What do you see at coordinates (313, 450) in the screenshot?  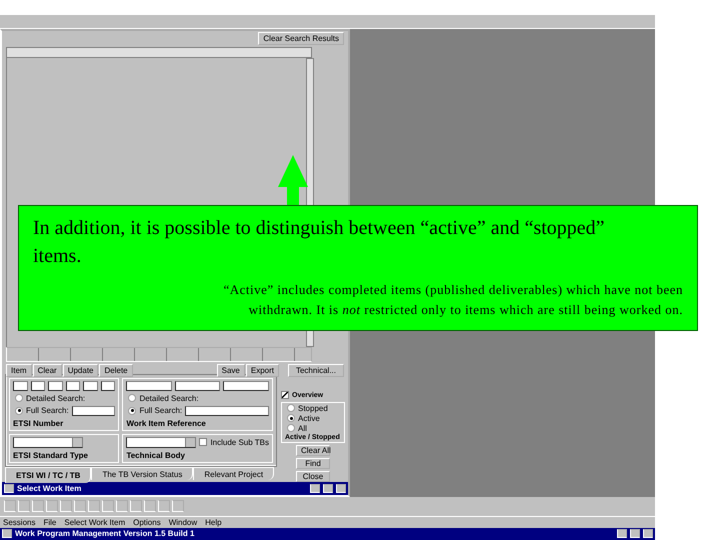 I see `push-button: Clear All` at bounding box center [313, 450].